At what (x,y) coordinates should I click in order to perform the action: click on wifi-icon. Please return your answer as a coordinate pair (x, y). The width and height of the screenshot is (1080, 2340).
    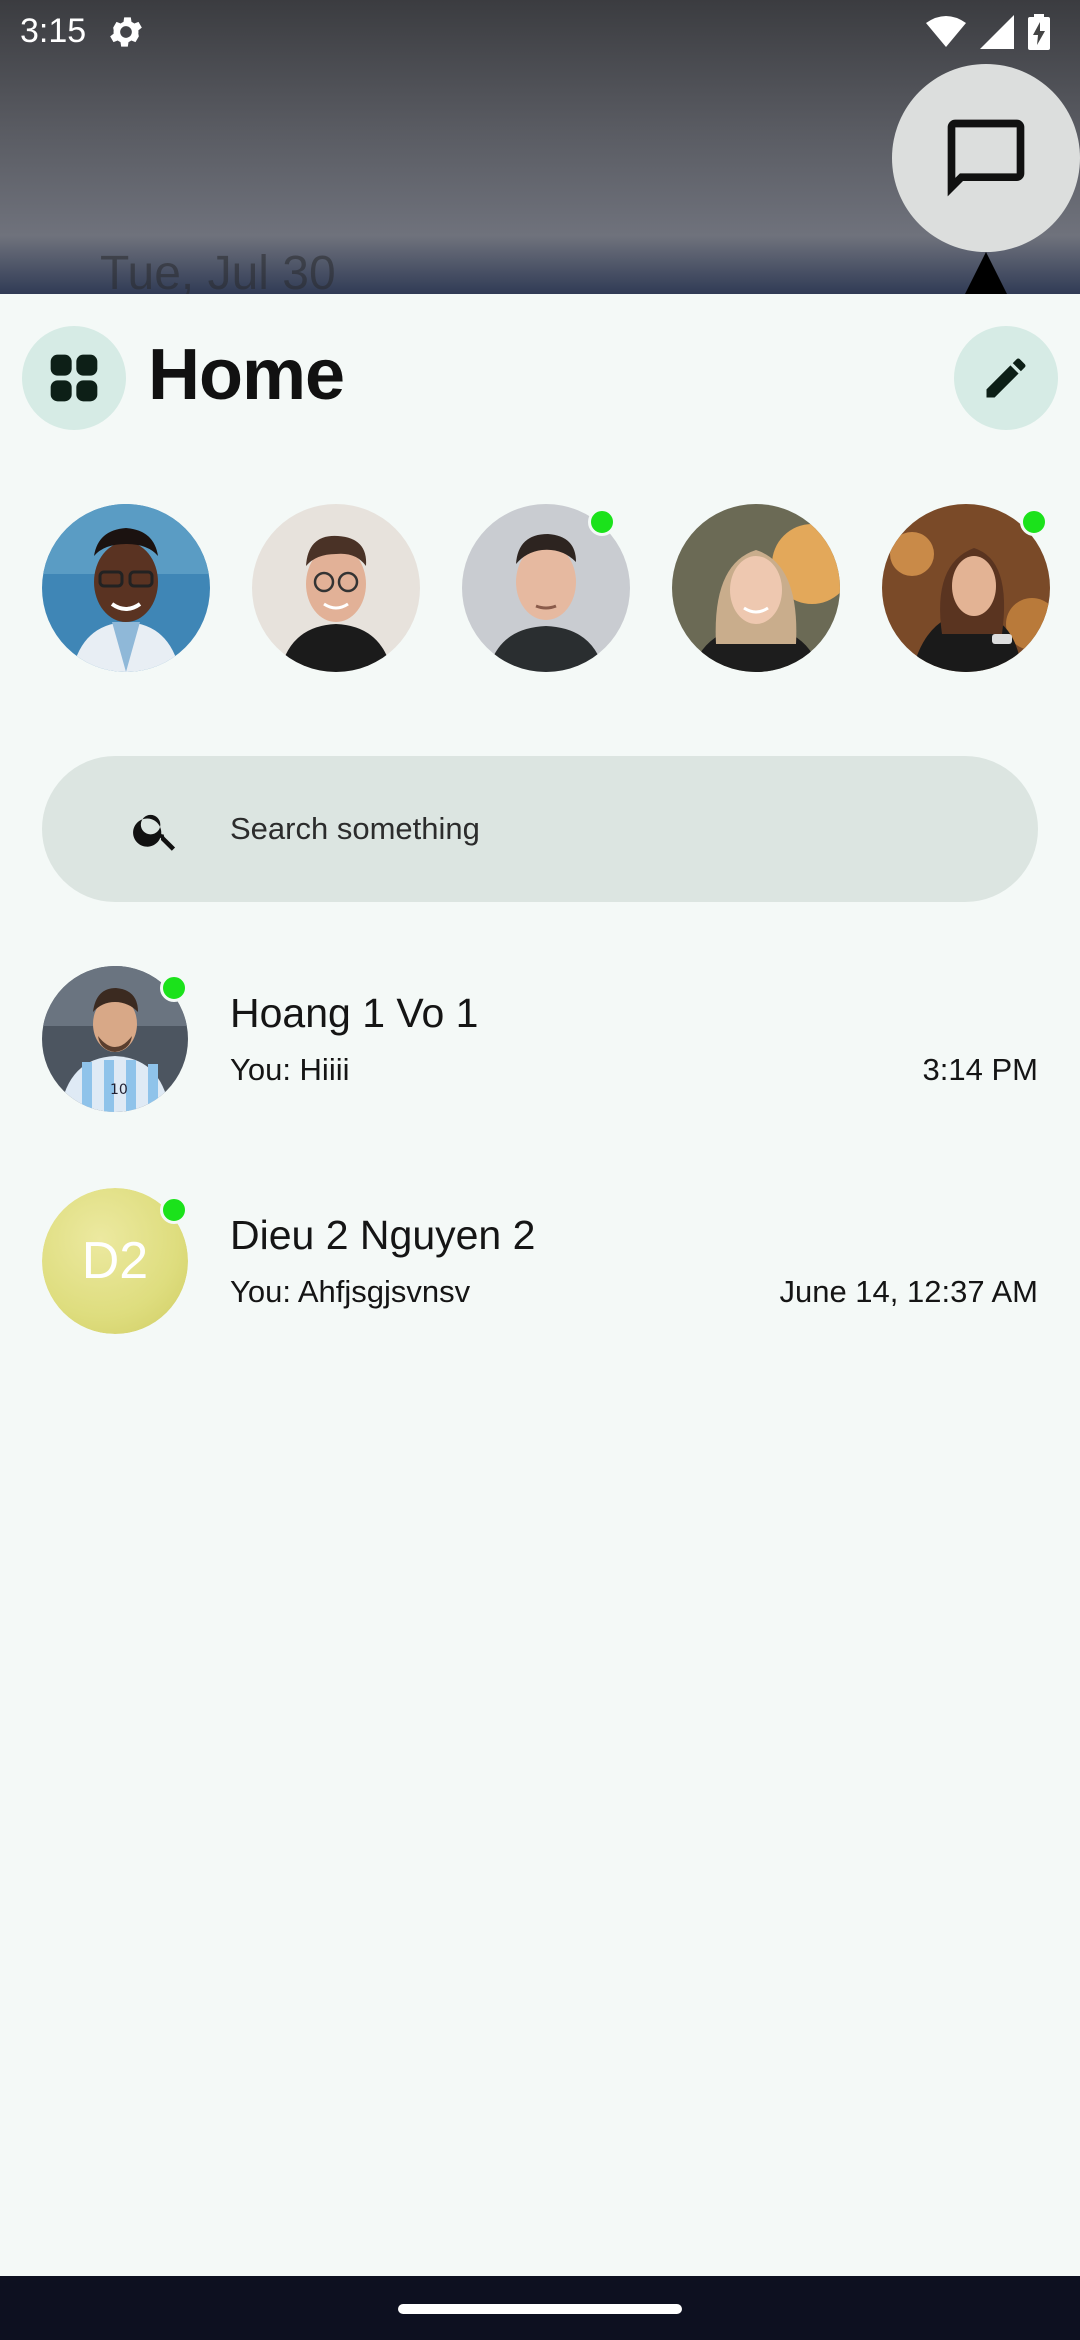
    Looking at the image, I should click on (946, 31).